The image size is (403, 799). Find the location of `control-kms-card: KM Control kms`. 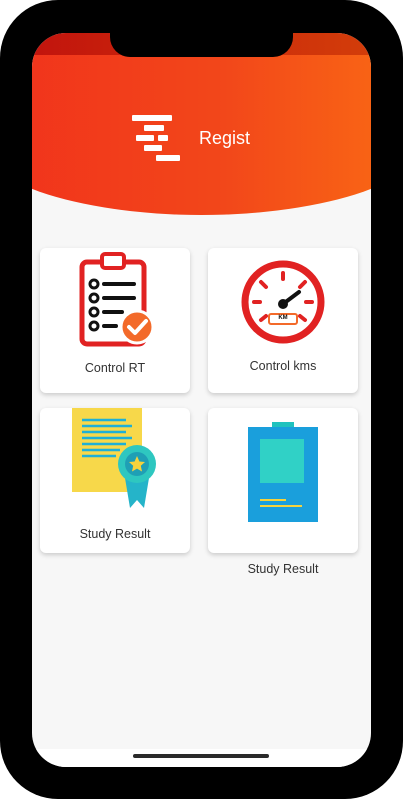

control-kms-card: KM Control kms is located at coordinates (283, 320).